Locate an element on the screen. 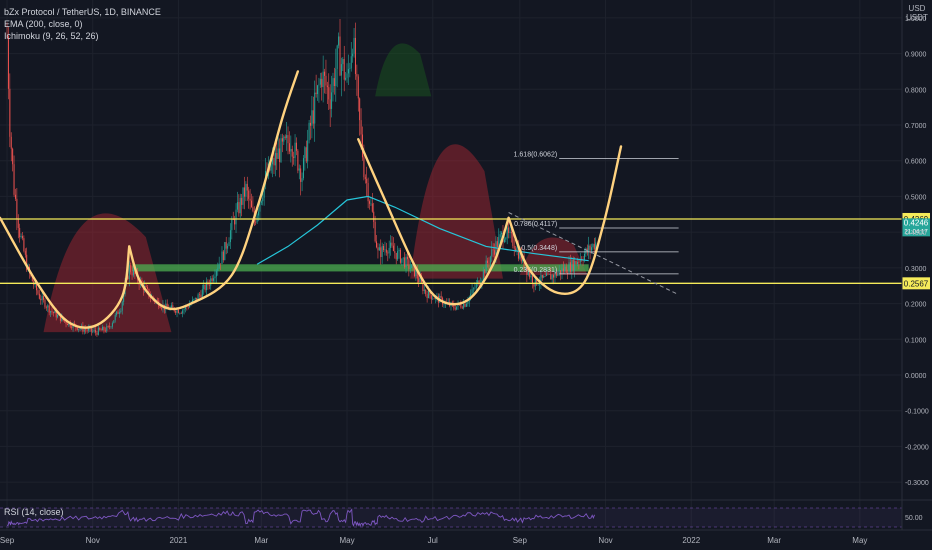 The height and width of the screenshot is (550, 932). price-tick-label: 0.2000 is located at coordinates (916, 305).